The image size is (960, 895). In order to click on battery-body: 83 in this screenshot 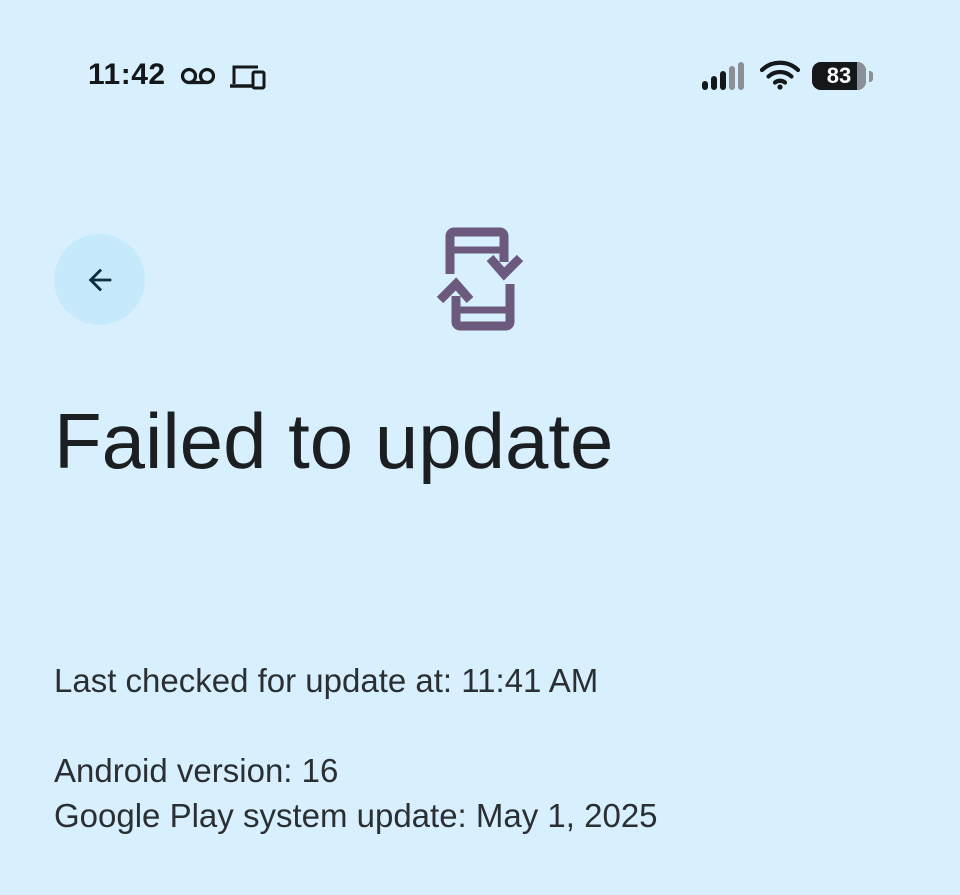, I will do `click(839, 76)`.